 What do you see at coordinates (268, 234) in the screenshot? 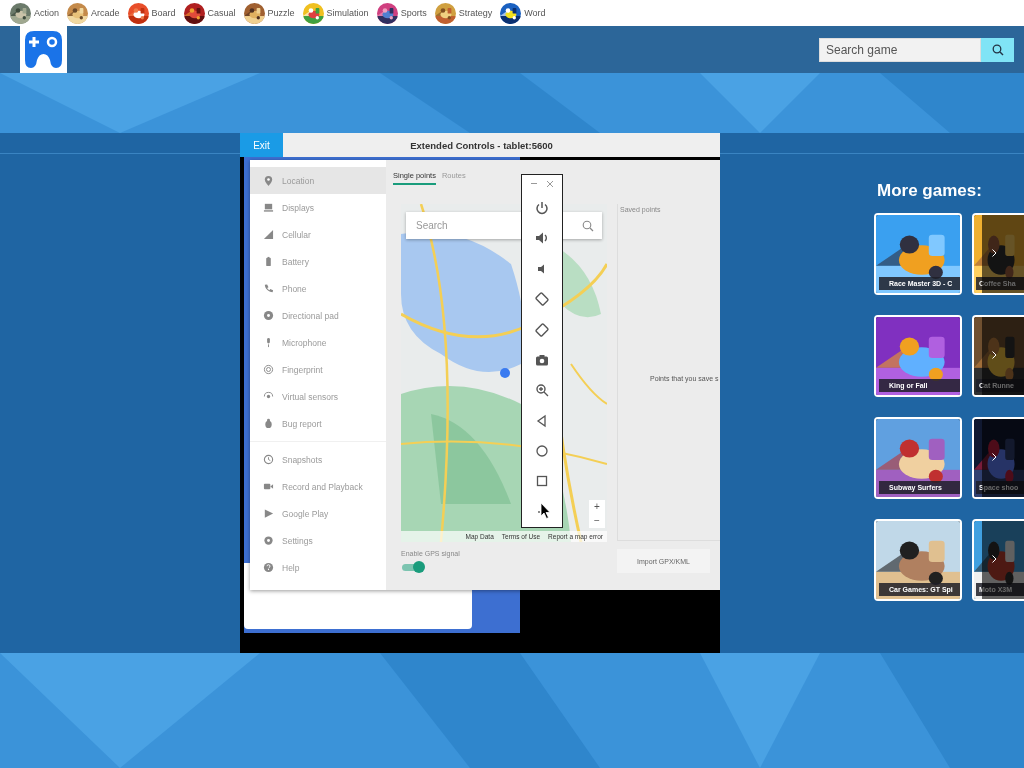
I see `signal-icon` at bounding box center [268, 234].